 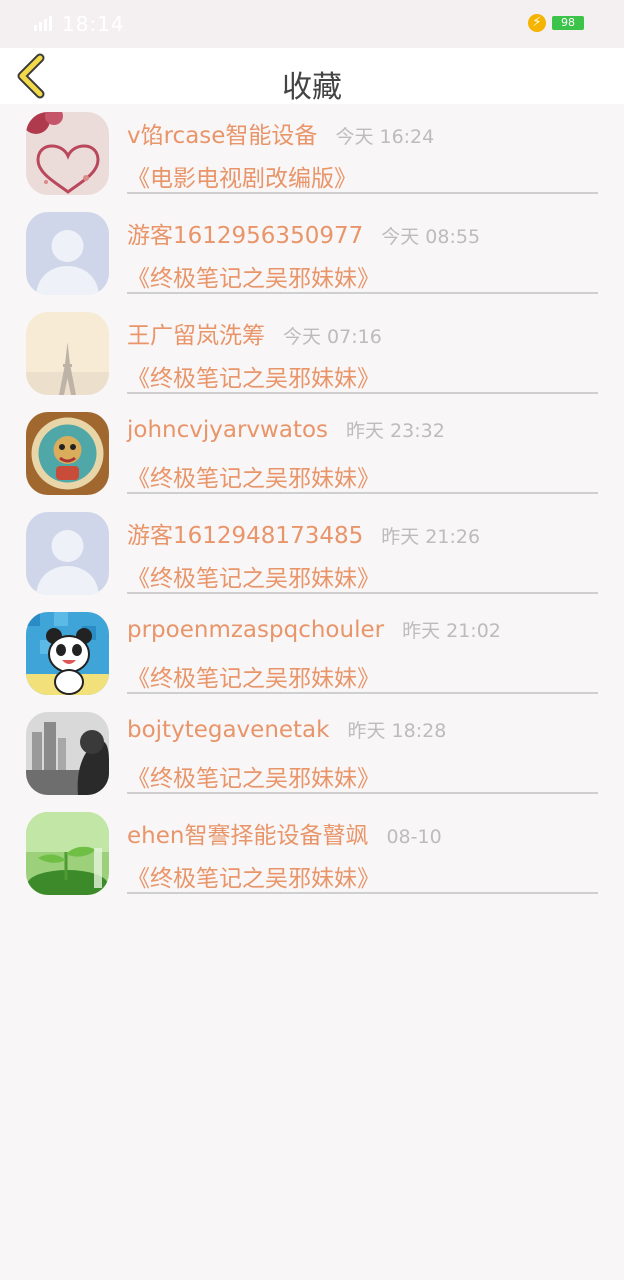 I want to click on nav-bar: 收藏, so click(x=312, y=76).